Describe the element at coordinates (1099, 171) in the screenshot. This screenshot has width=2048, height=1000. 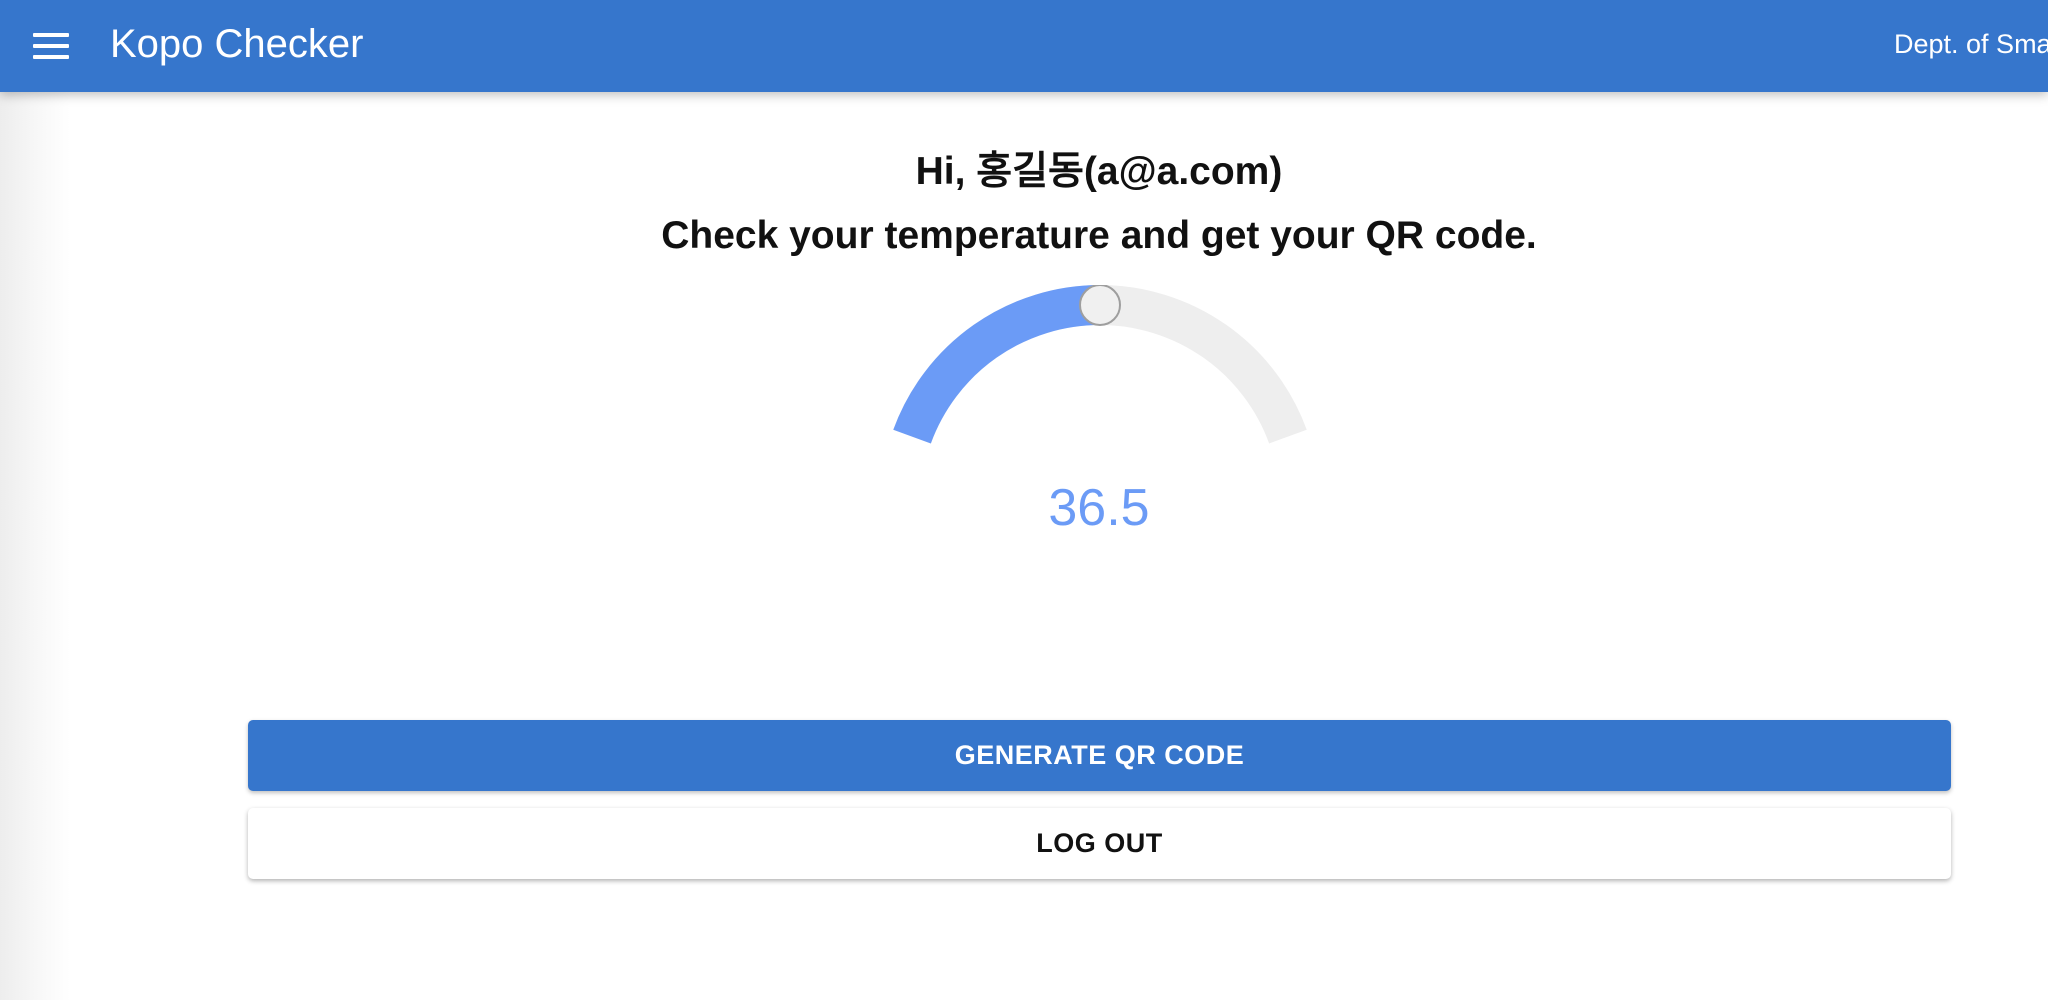
I see `greeting-text: Hi, 홍길동(a@a.com)` at that location.